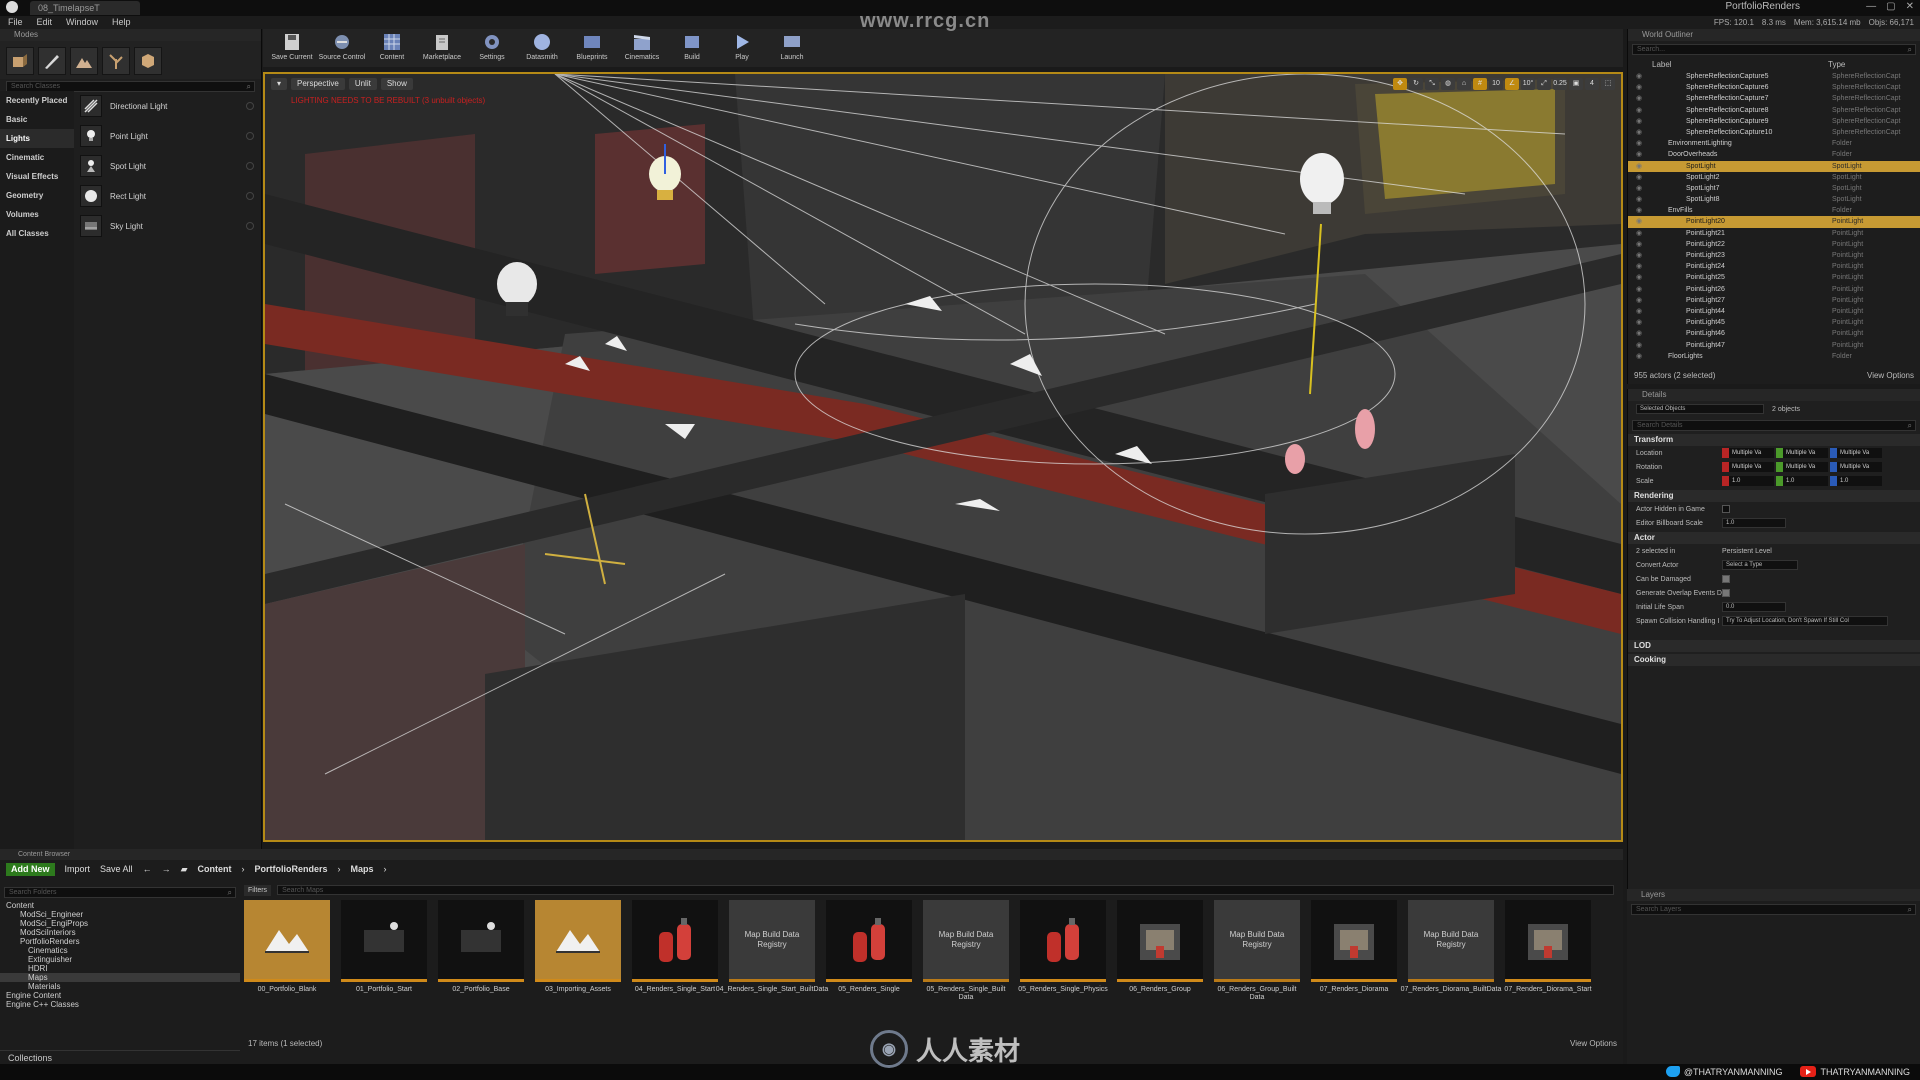 The image size is (1920, 1080). Describe the element at coordinates (675, 951) in the screenshot. I see `asset-tile: 04_Renders_Single_Start` at that location.